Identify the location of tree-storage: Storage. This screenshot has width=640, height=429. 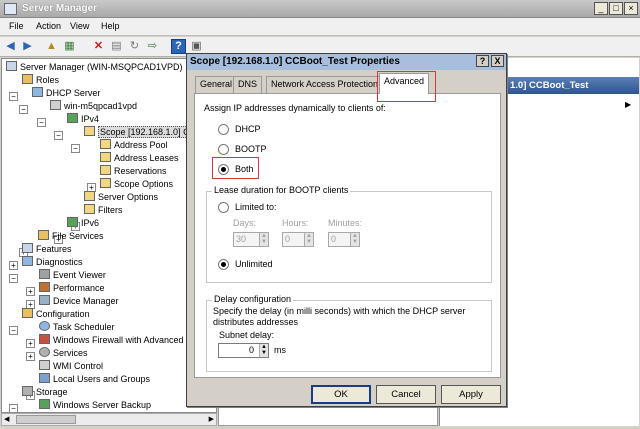
(45, 392).